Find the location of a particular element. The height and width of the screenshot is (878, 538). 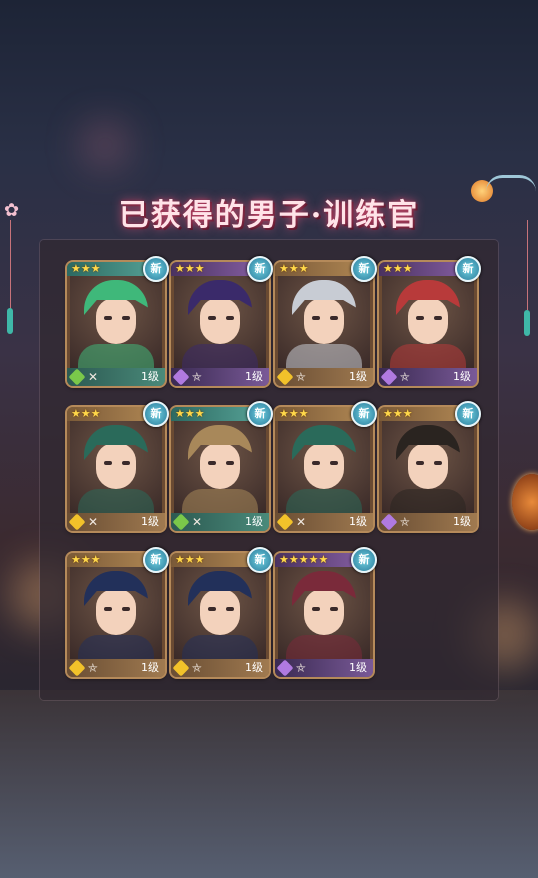

character-card: ★★★★★ ⛤ 1级 新 is located at coordinates (326, 612).